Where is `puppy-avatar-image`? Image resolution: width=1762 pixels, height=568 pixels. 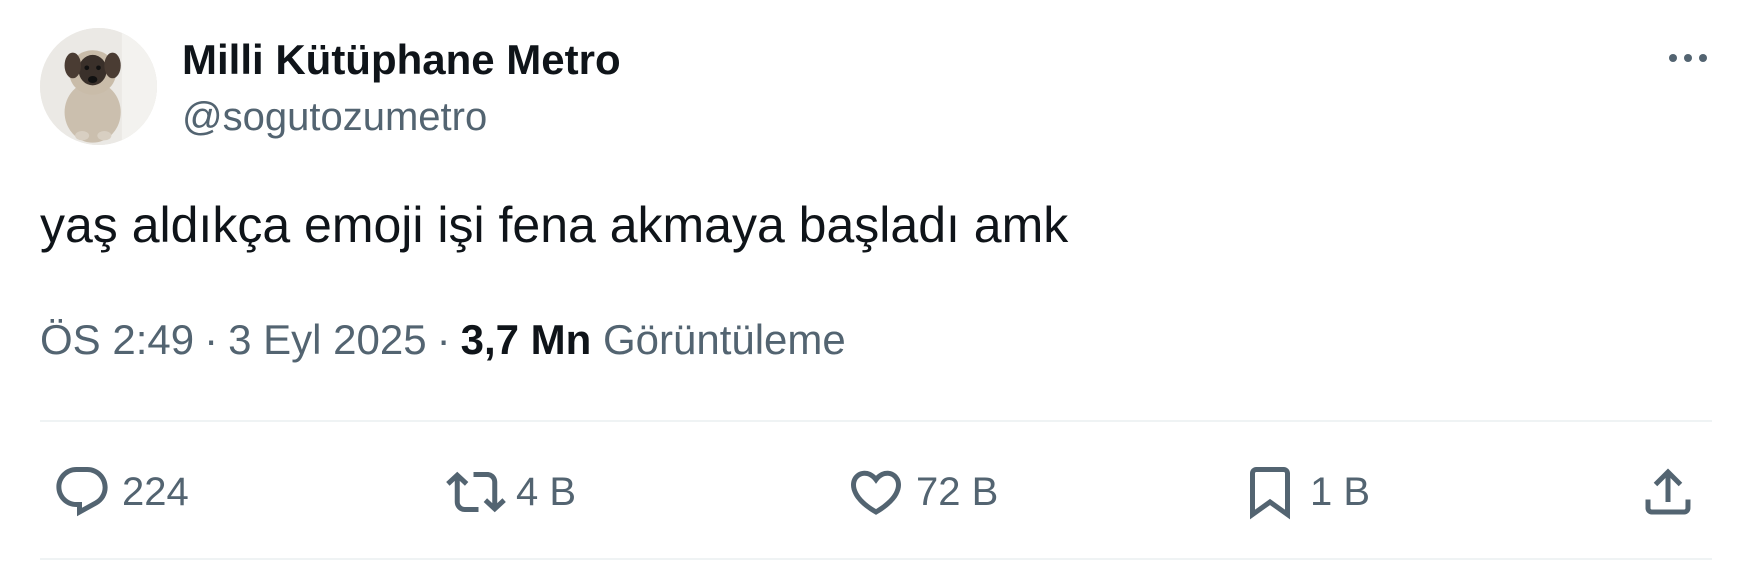
puppy-avatar-image is located at coordinates (98, 86).